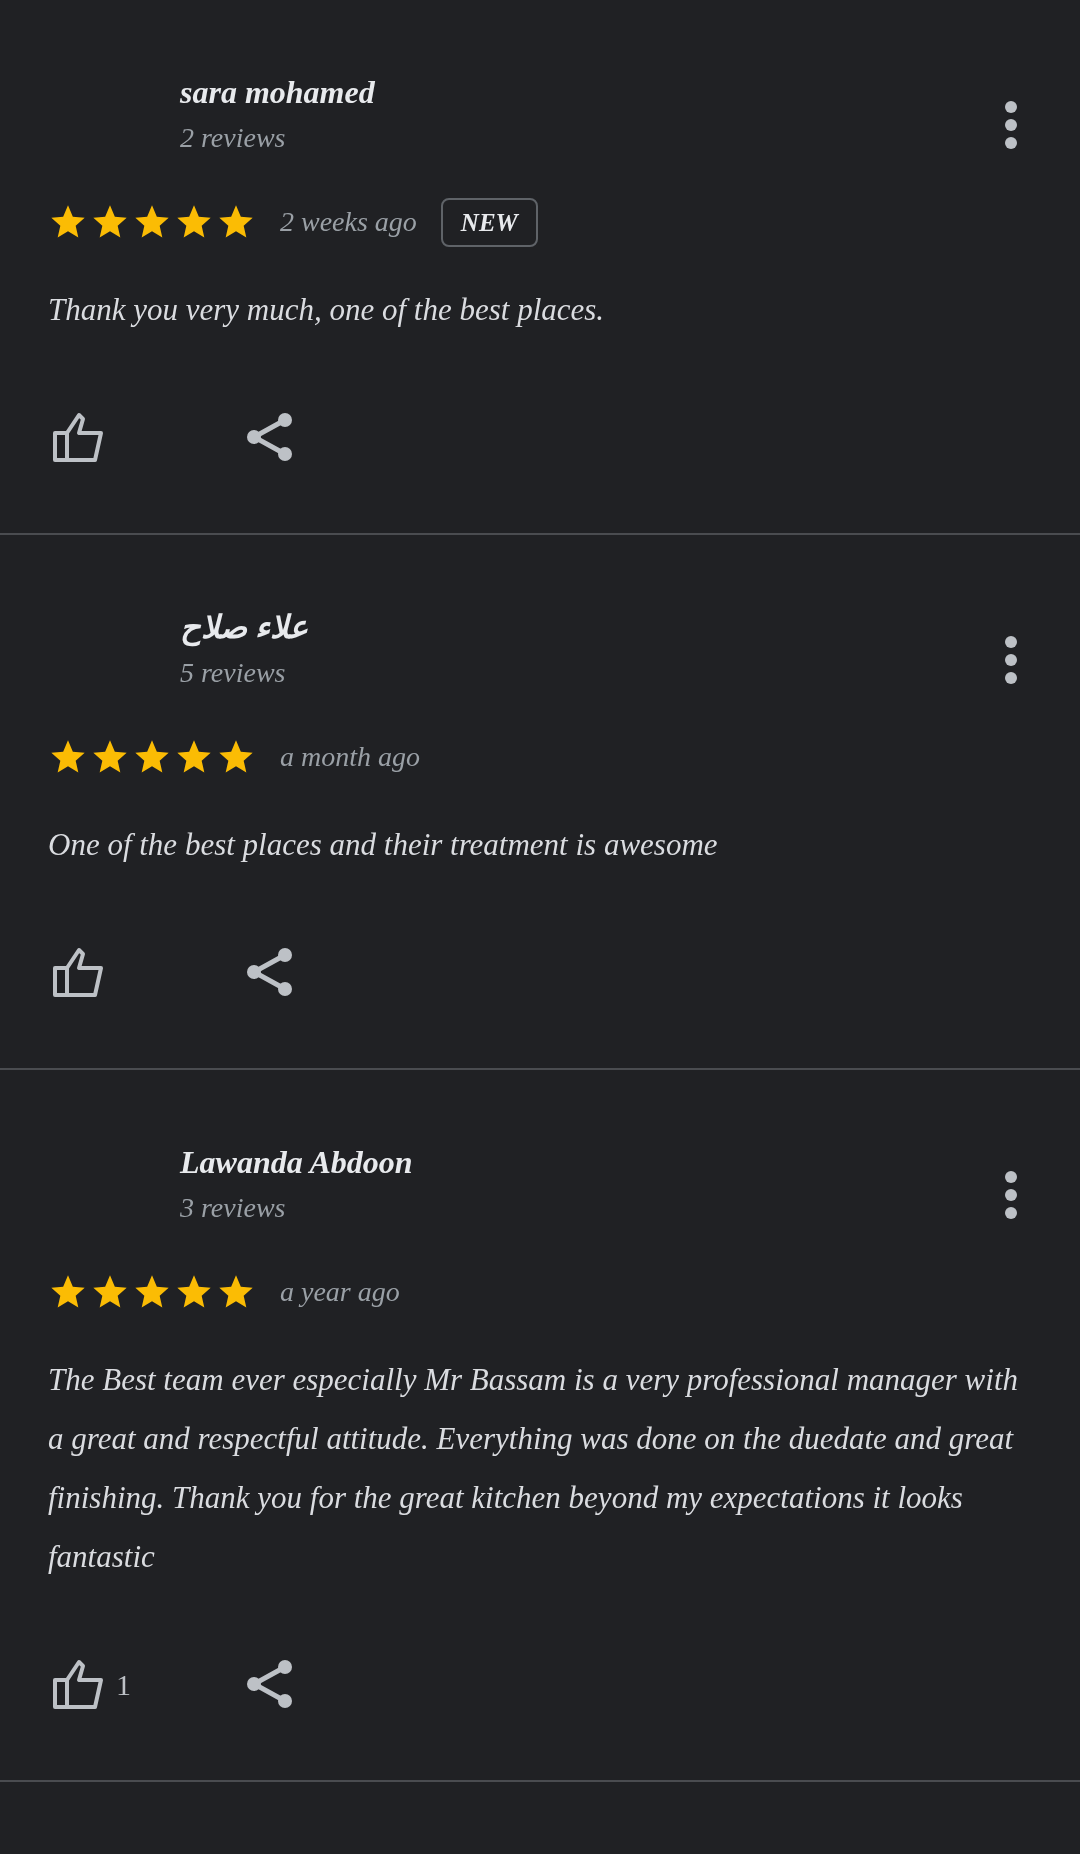  What do you see at coordinates (533, 1468) in the screenshot?
I see `review-text: The Best team ever especially Mr Bassam is a very professional manager with a great and respectful attitude. Everything was done on the duedate and great finishing. Thank you for the great kitchen beyond my expectations it looks fantastic` at bounding box center [533, 1468].